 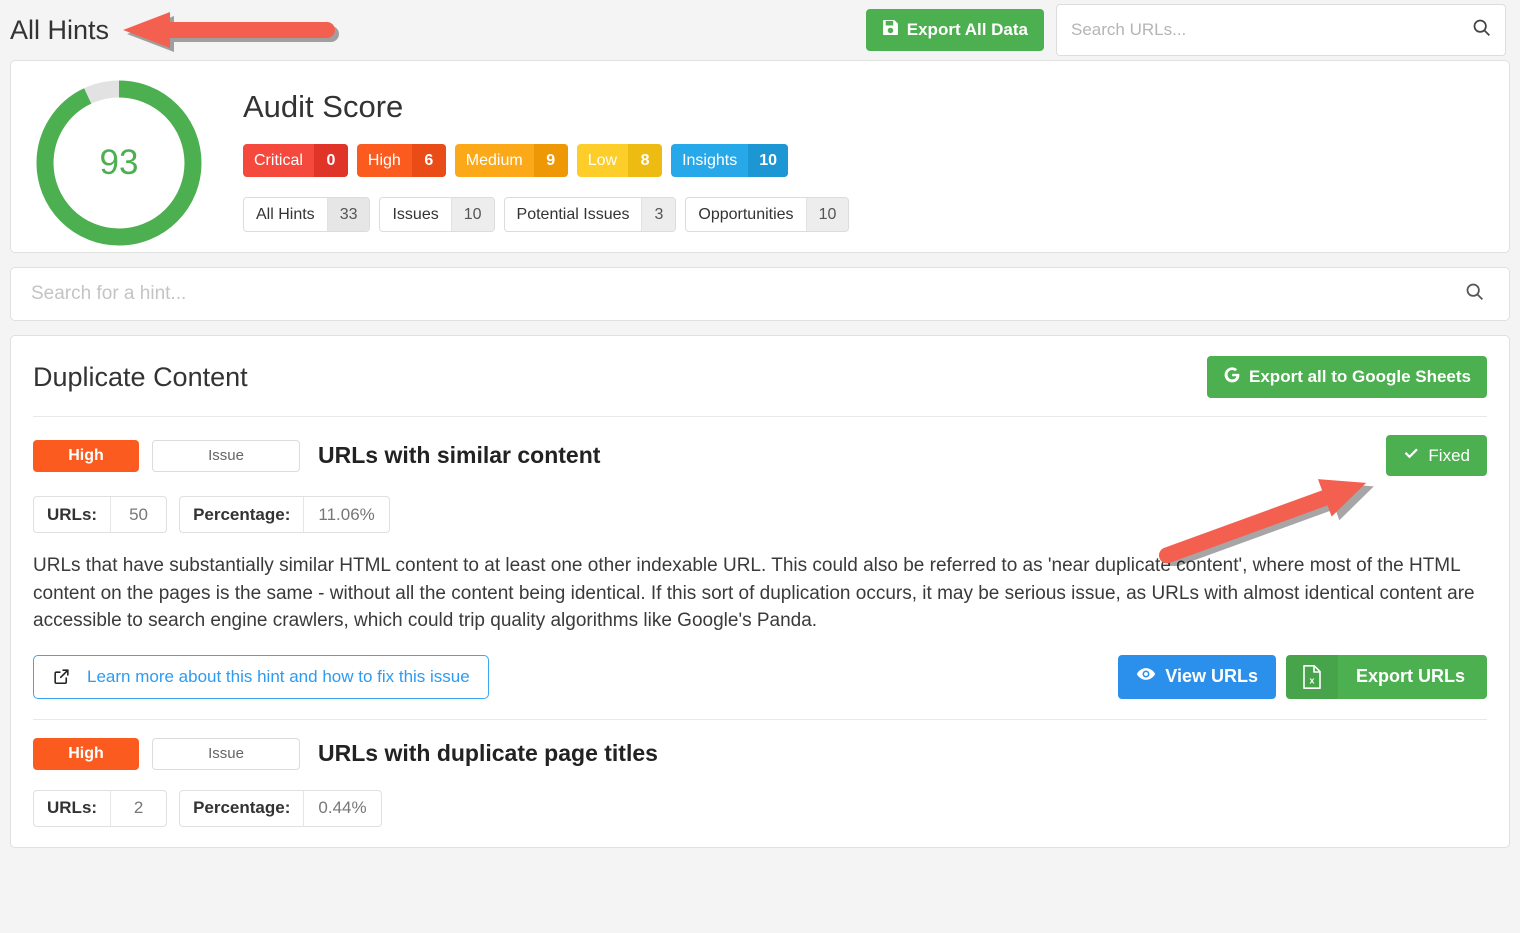 What do you see at coordinates (348, 214) in the screenshot?
I see `filter-count: 33` at bounding box center [348, 214].